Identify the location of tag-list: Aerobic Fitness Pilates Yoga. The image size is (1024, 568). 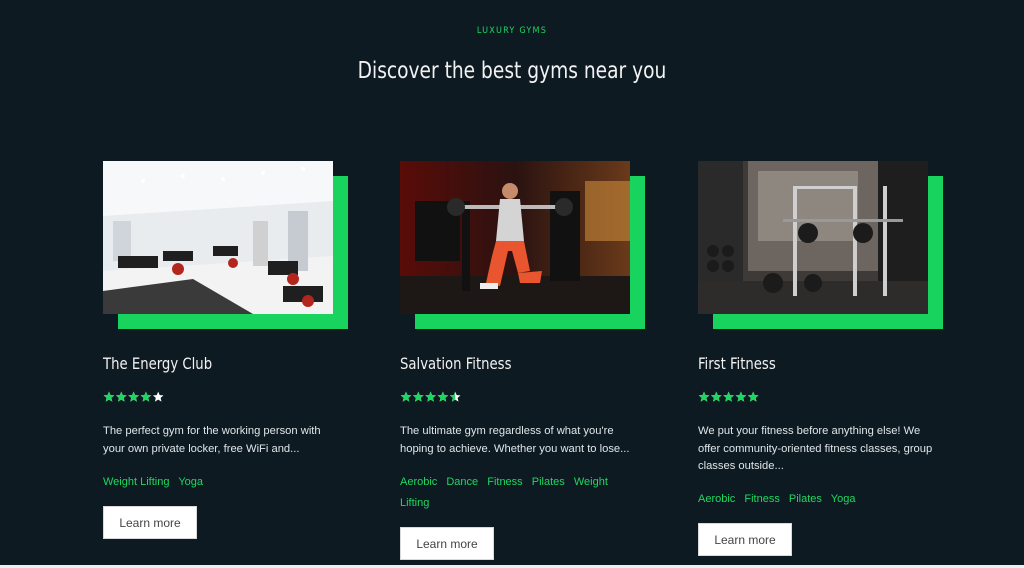
(815, 499).